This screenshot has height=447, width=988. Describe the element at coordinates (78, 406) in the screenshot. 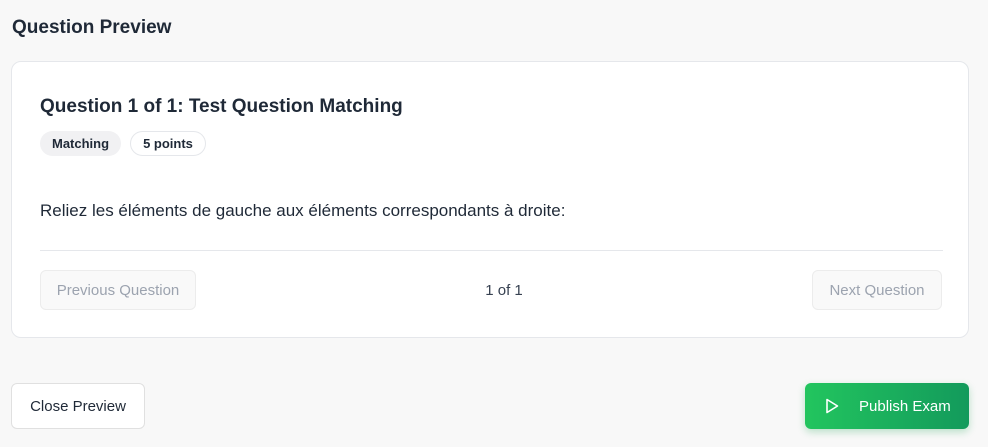

I see `close-preview-button: Close Preview` at that location.